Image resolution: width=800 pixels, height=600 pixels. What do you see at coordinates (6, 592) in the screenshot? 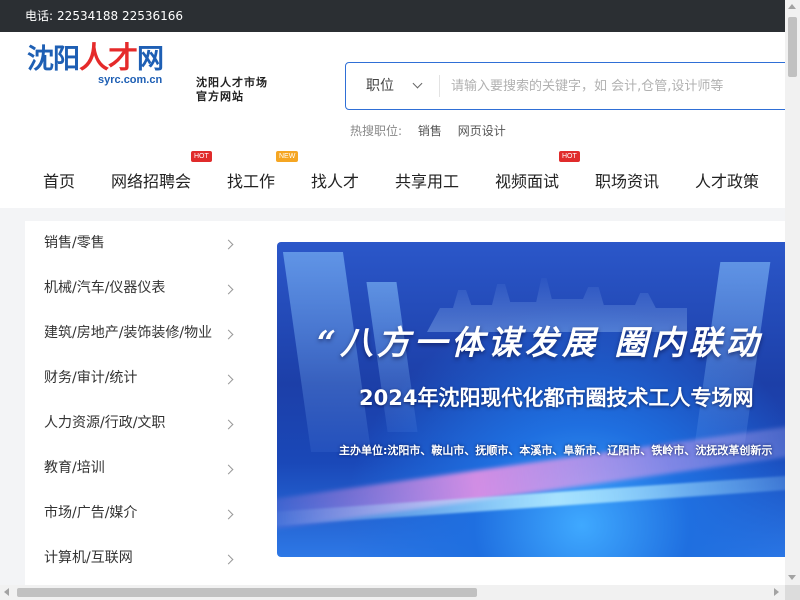
I see `scroll-left-arrow-icon` at bounding box center [6, 592].